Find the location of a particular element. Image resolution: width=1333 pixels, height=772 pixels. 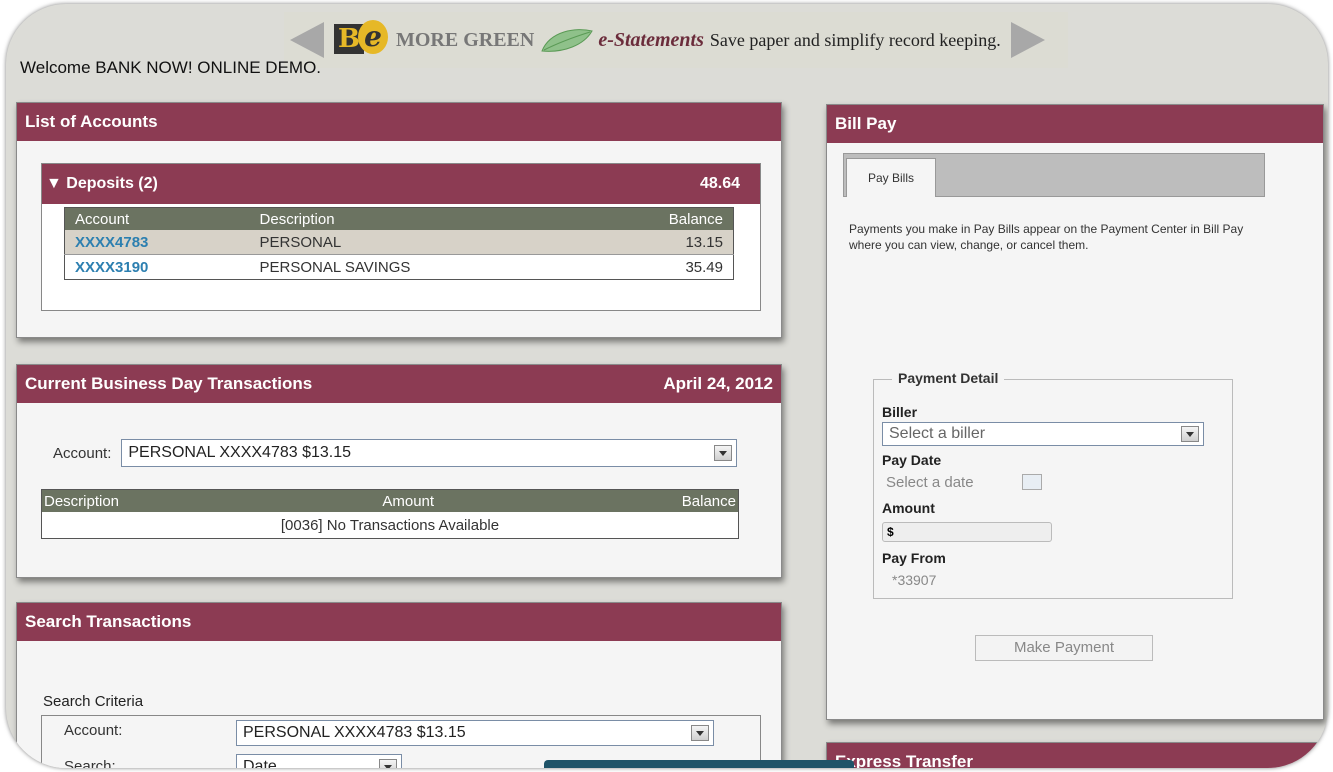

banner-more-green: MORE GREEN is located at coordinates (465, 39).